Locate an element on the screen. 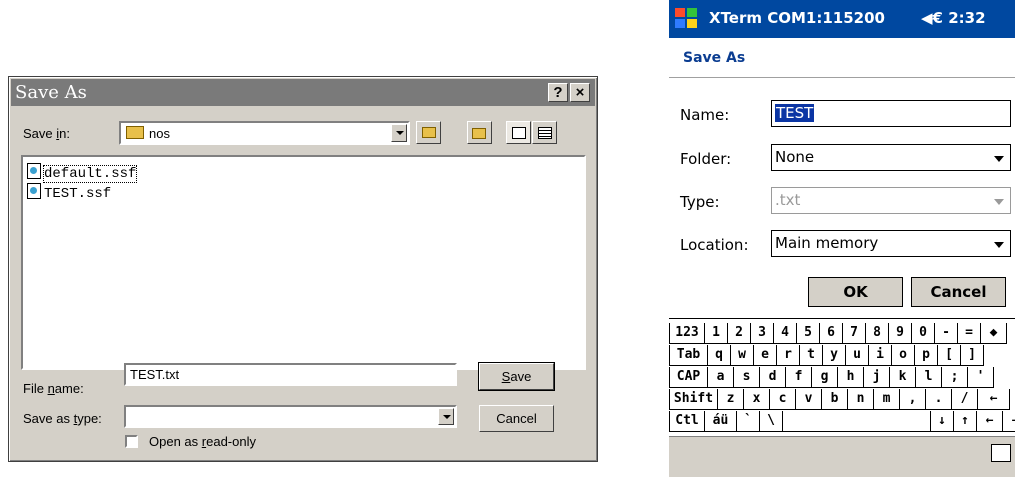 Image resolution: width=1015 pixels, height=477 pixels. key: c is located at coordinates (783, 399).